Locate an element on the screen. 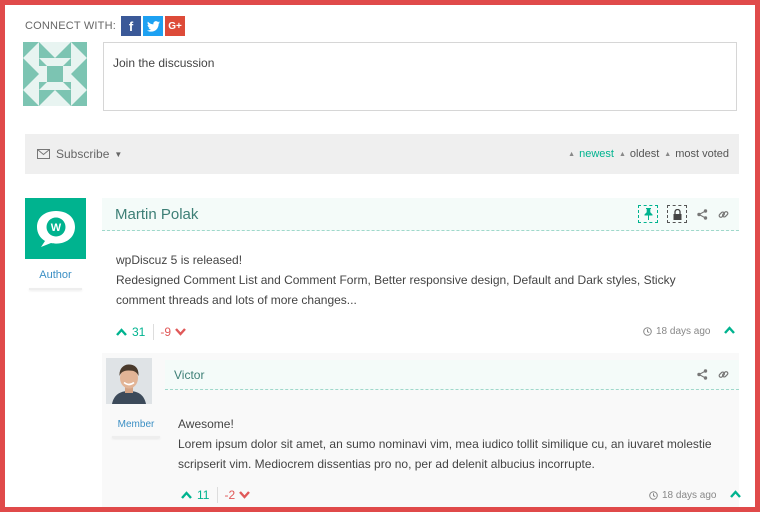 The image size is (760, 512). comment-author: Martin Polak is located at coordinates (156, 214).